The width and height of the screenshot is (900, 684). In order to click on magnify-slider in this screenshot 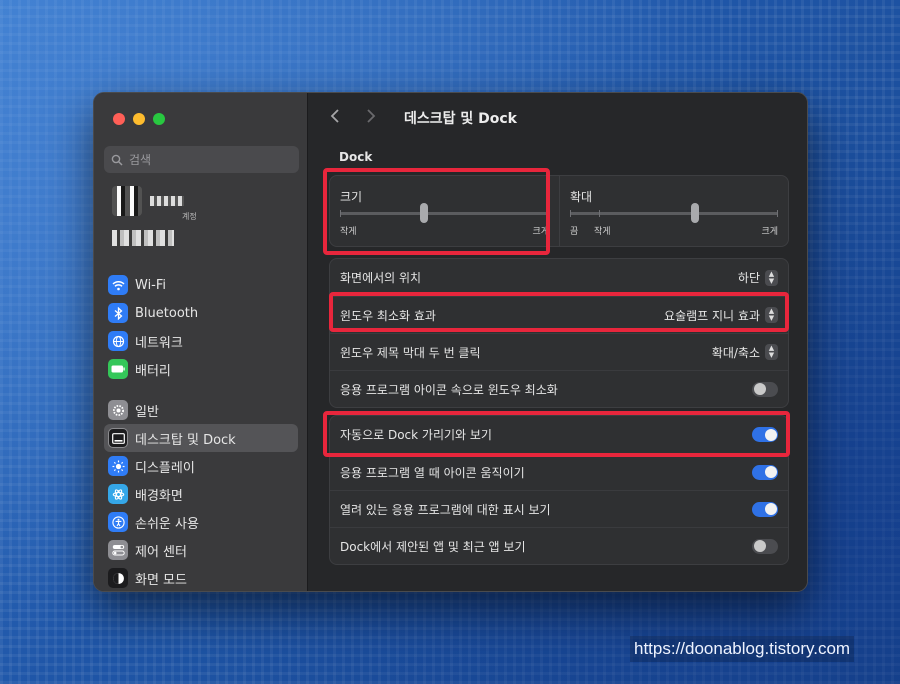, I will do `click(674, 213)`.